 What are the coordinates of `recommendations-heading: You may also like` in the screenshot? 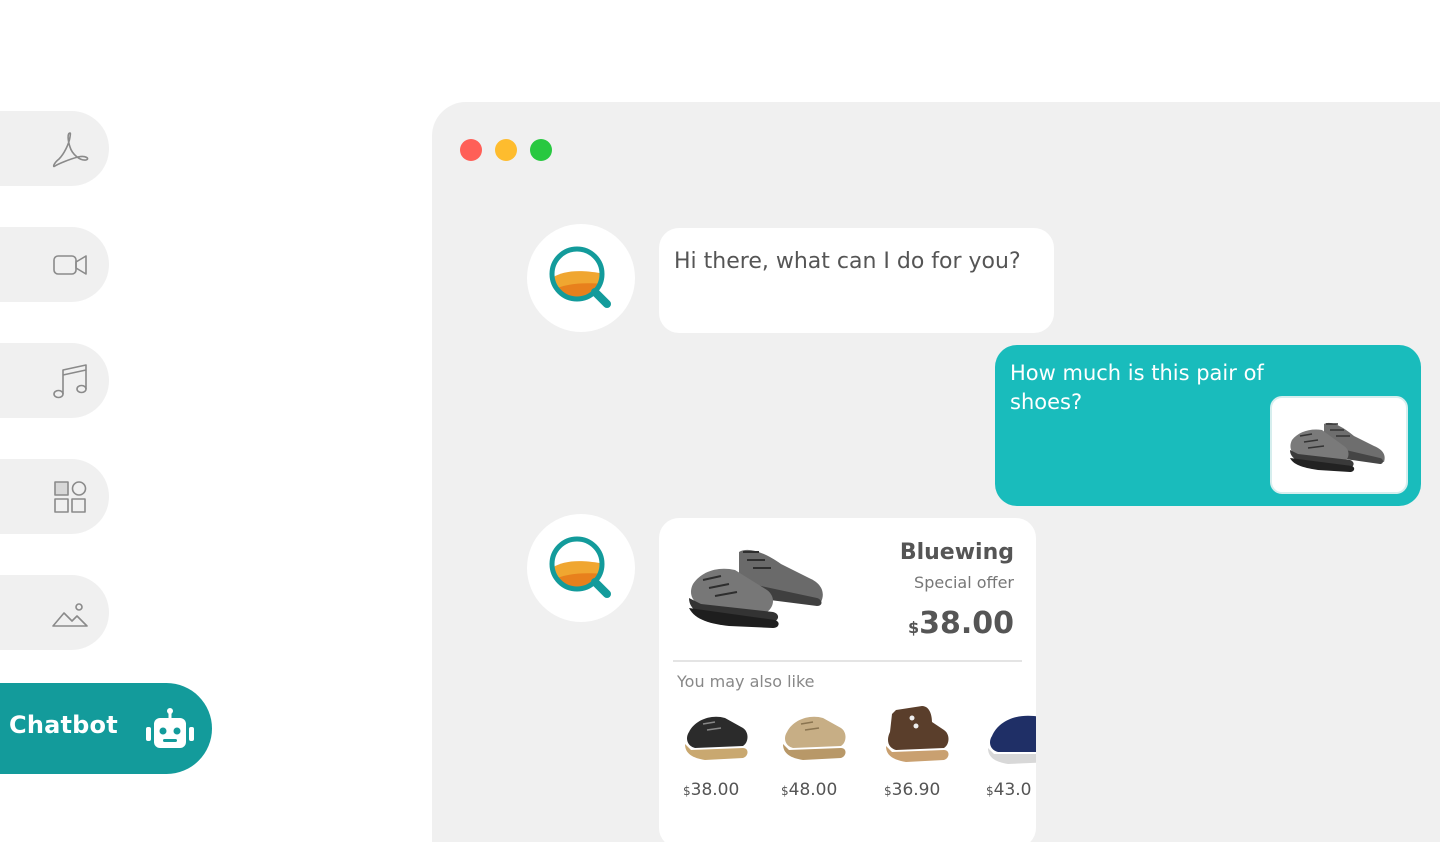 It's located at (746, 681).